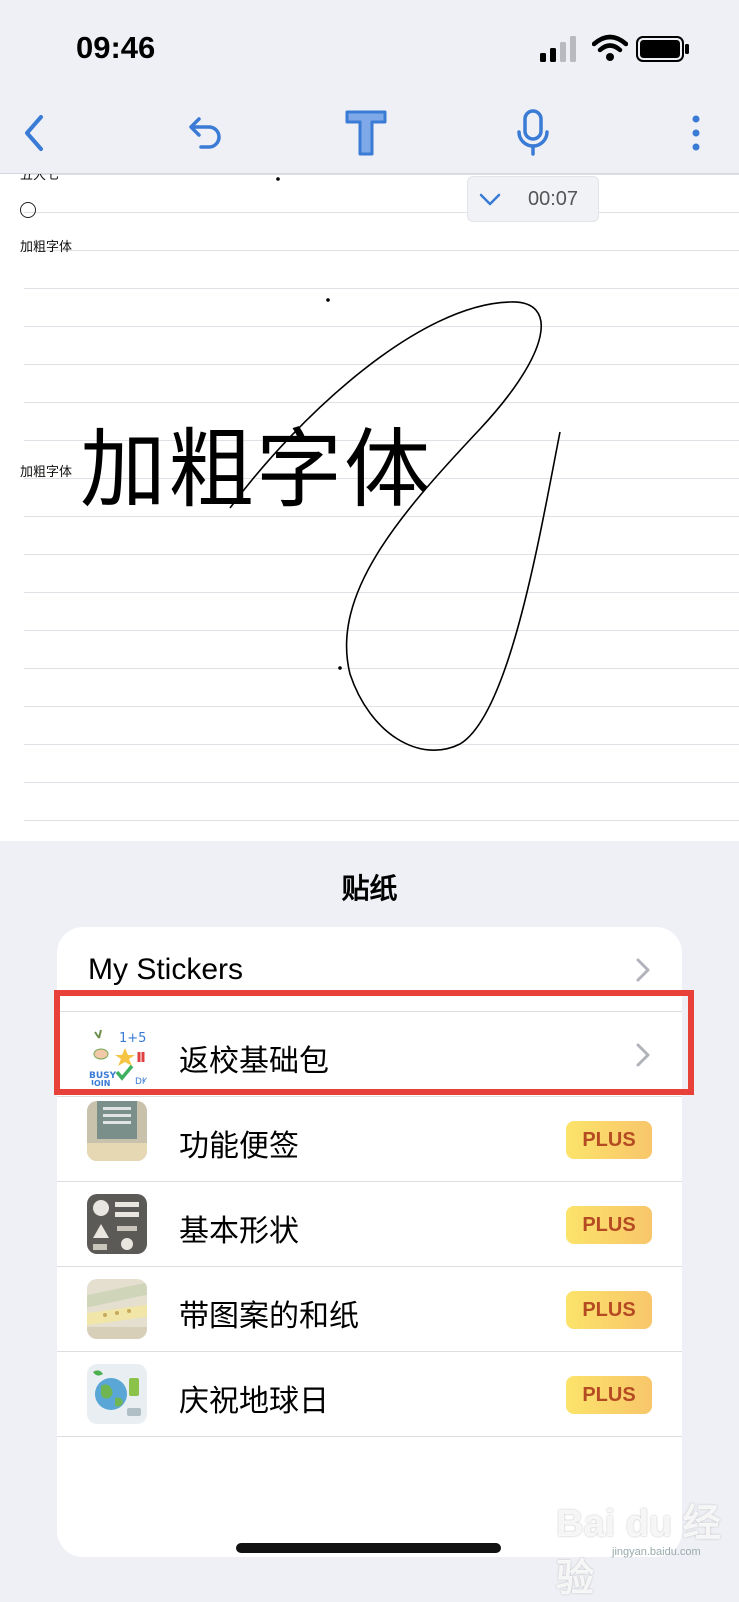  I want to click on back-button, so click(34, 133).